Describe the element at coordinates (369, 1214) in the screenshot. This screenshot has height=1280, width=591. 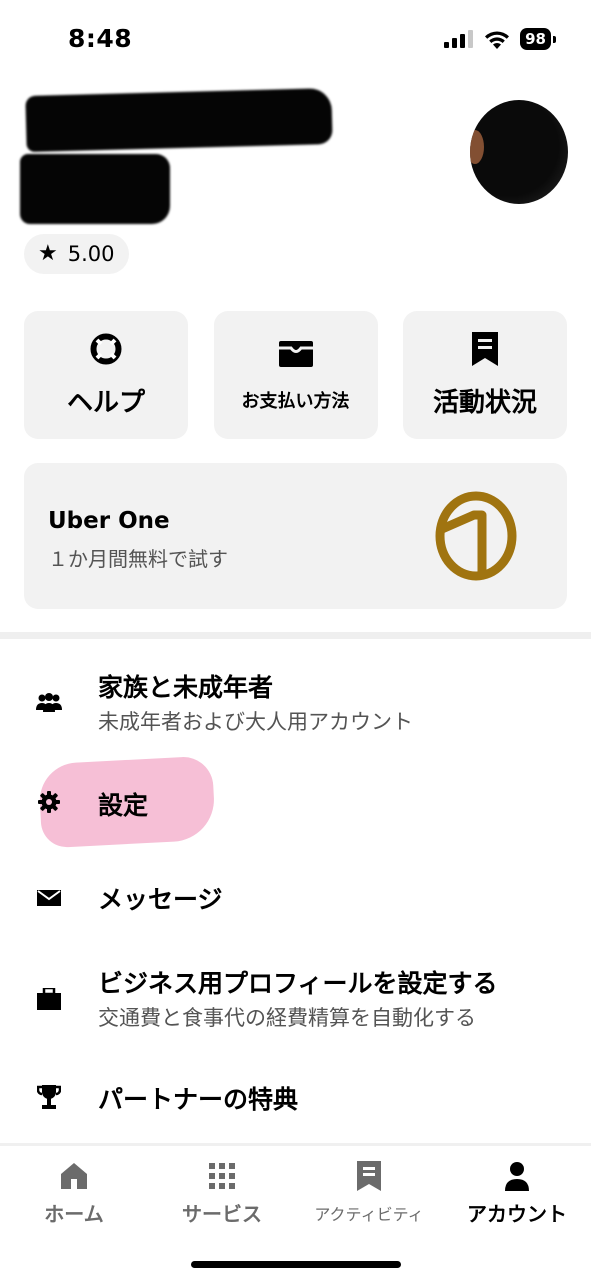
I see `tab-activity-label: アクティビティ` at that location.